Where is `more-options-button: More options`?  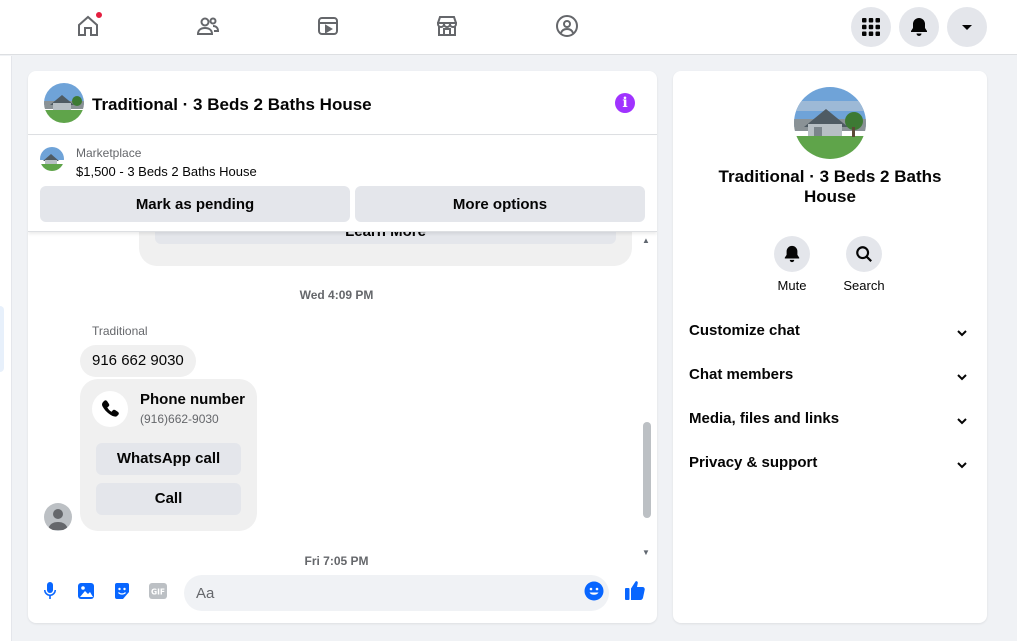 more-options-button: More options is located at coordinates (500, 204).